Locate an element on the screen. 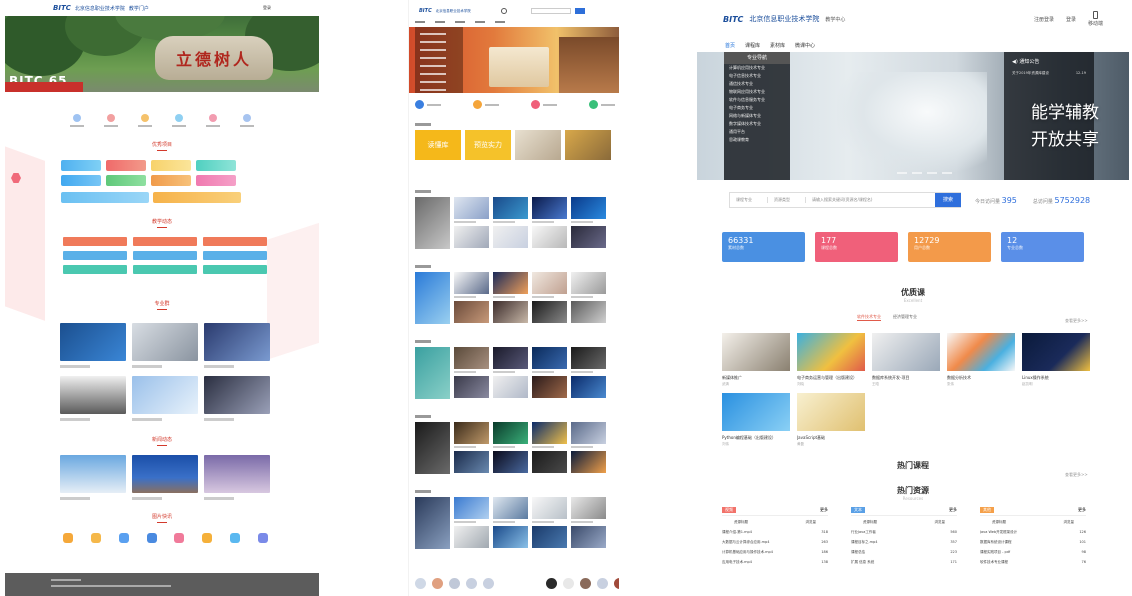 Image resolution: width=1132 pixels, height=596 pixels. list-item: 大数据与云计算综合应用.mp4 263 is located at coordinates (775, 542).